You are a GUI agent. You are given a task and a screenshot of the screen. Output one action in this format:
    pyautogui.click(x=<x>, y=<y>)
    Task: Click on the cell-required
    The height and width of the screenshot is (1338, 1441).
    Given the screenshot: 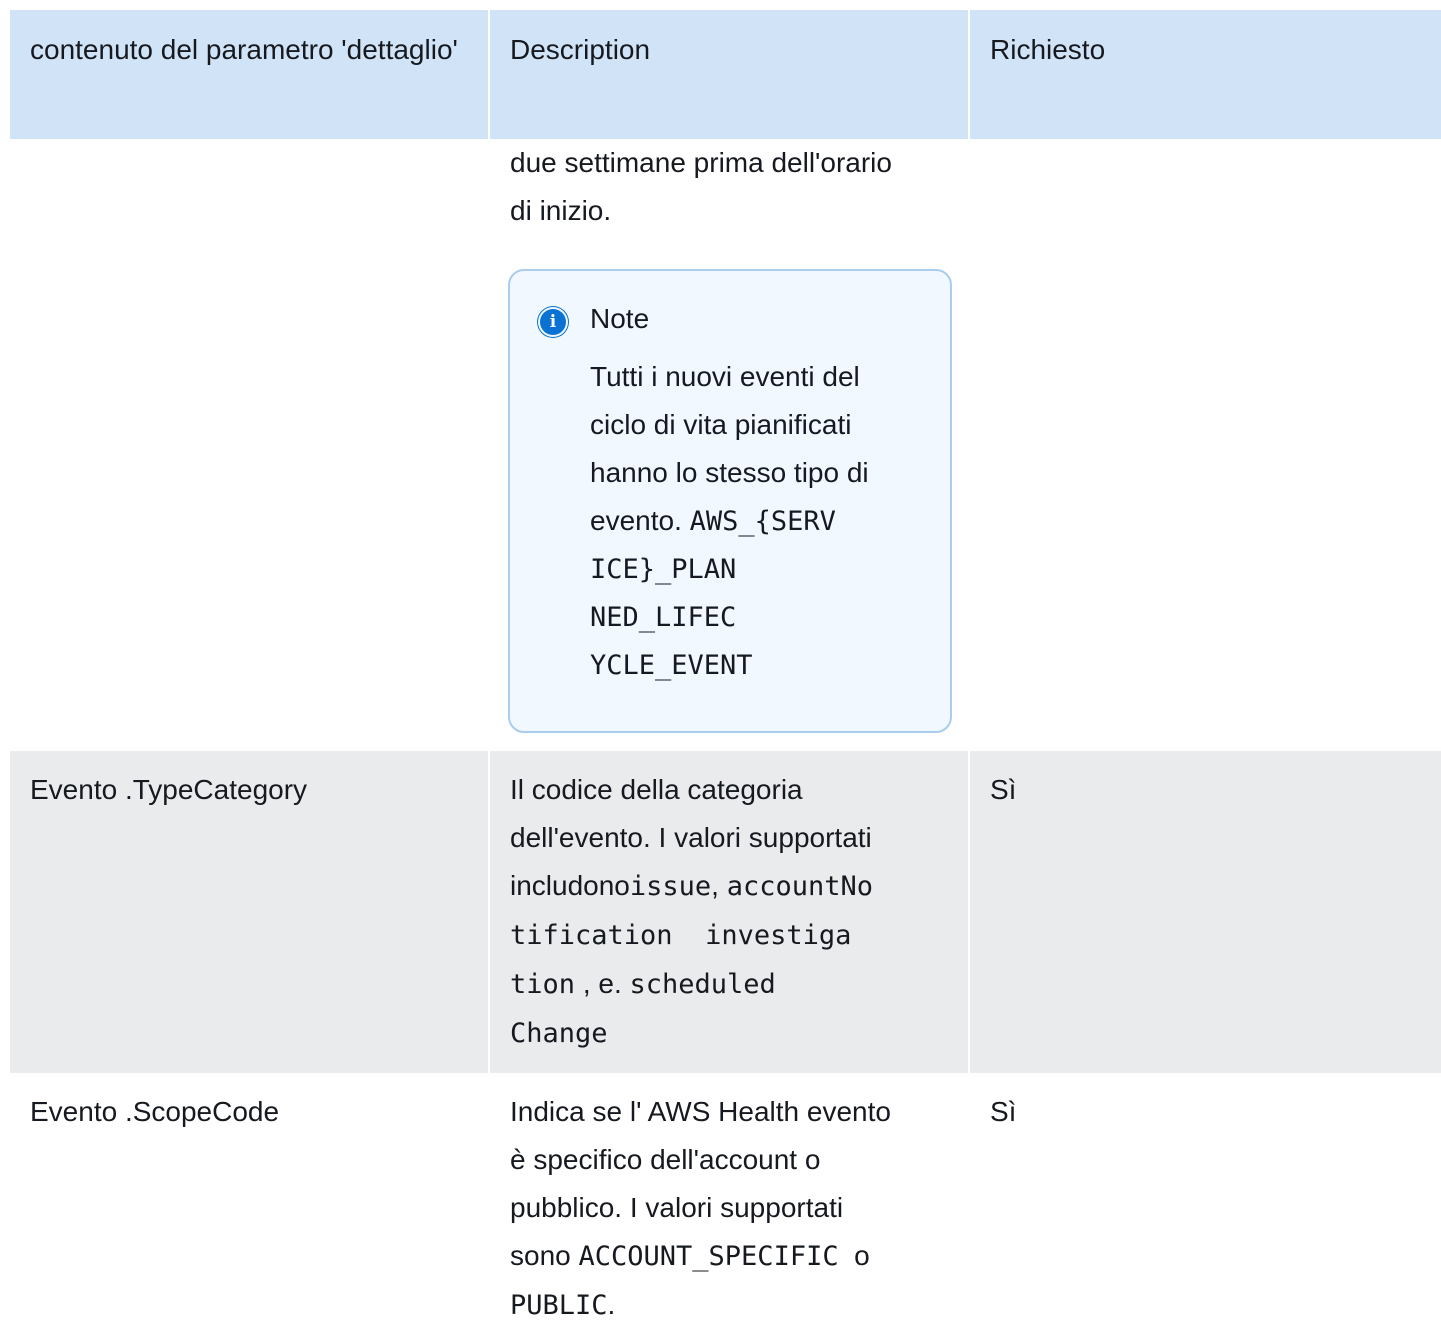 What is the action you would take?
    pyautogui.click(x=1205, y=445)
    